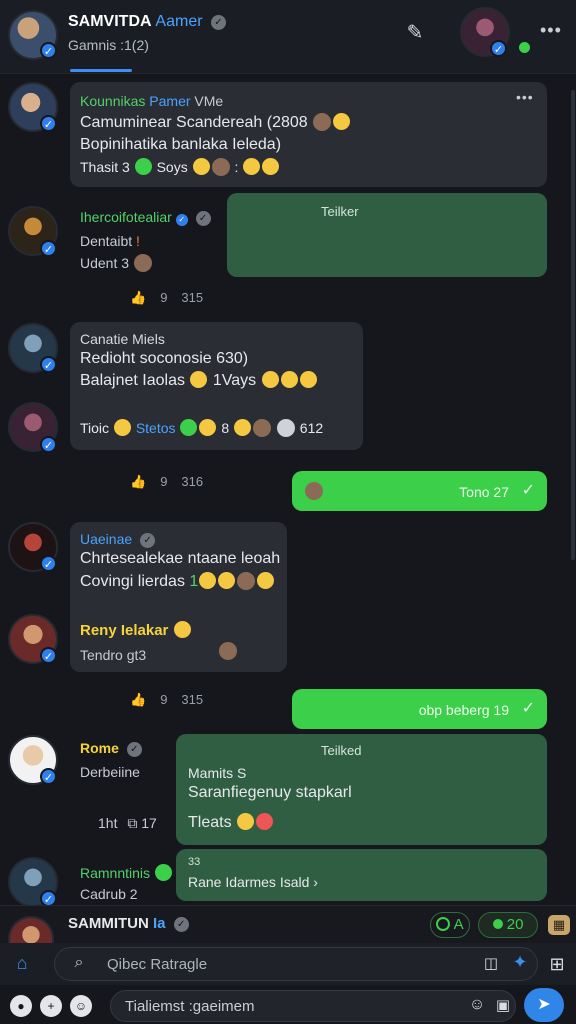  I want to click on sender-name-tail: VMe, so click(209, 101).